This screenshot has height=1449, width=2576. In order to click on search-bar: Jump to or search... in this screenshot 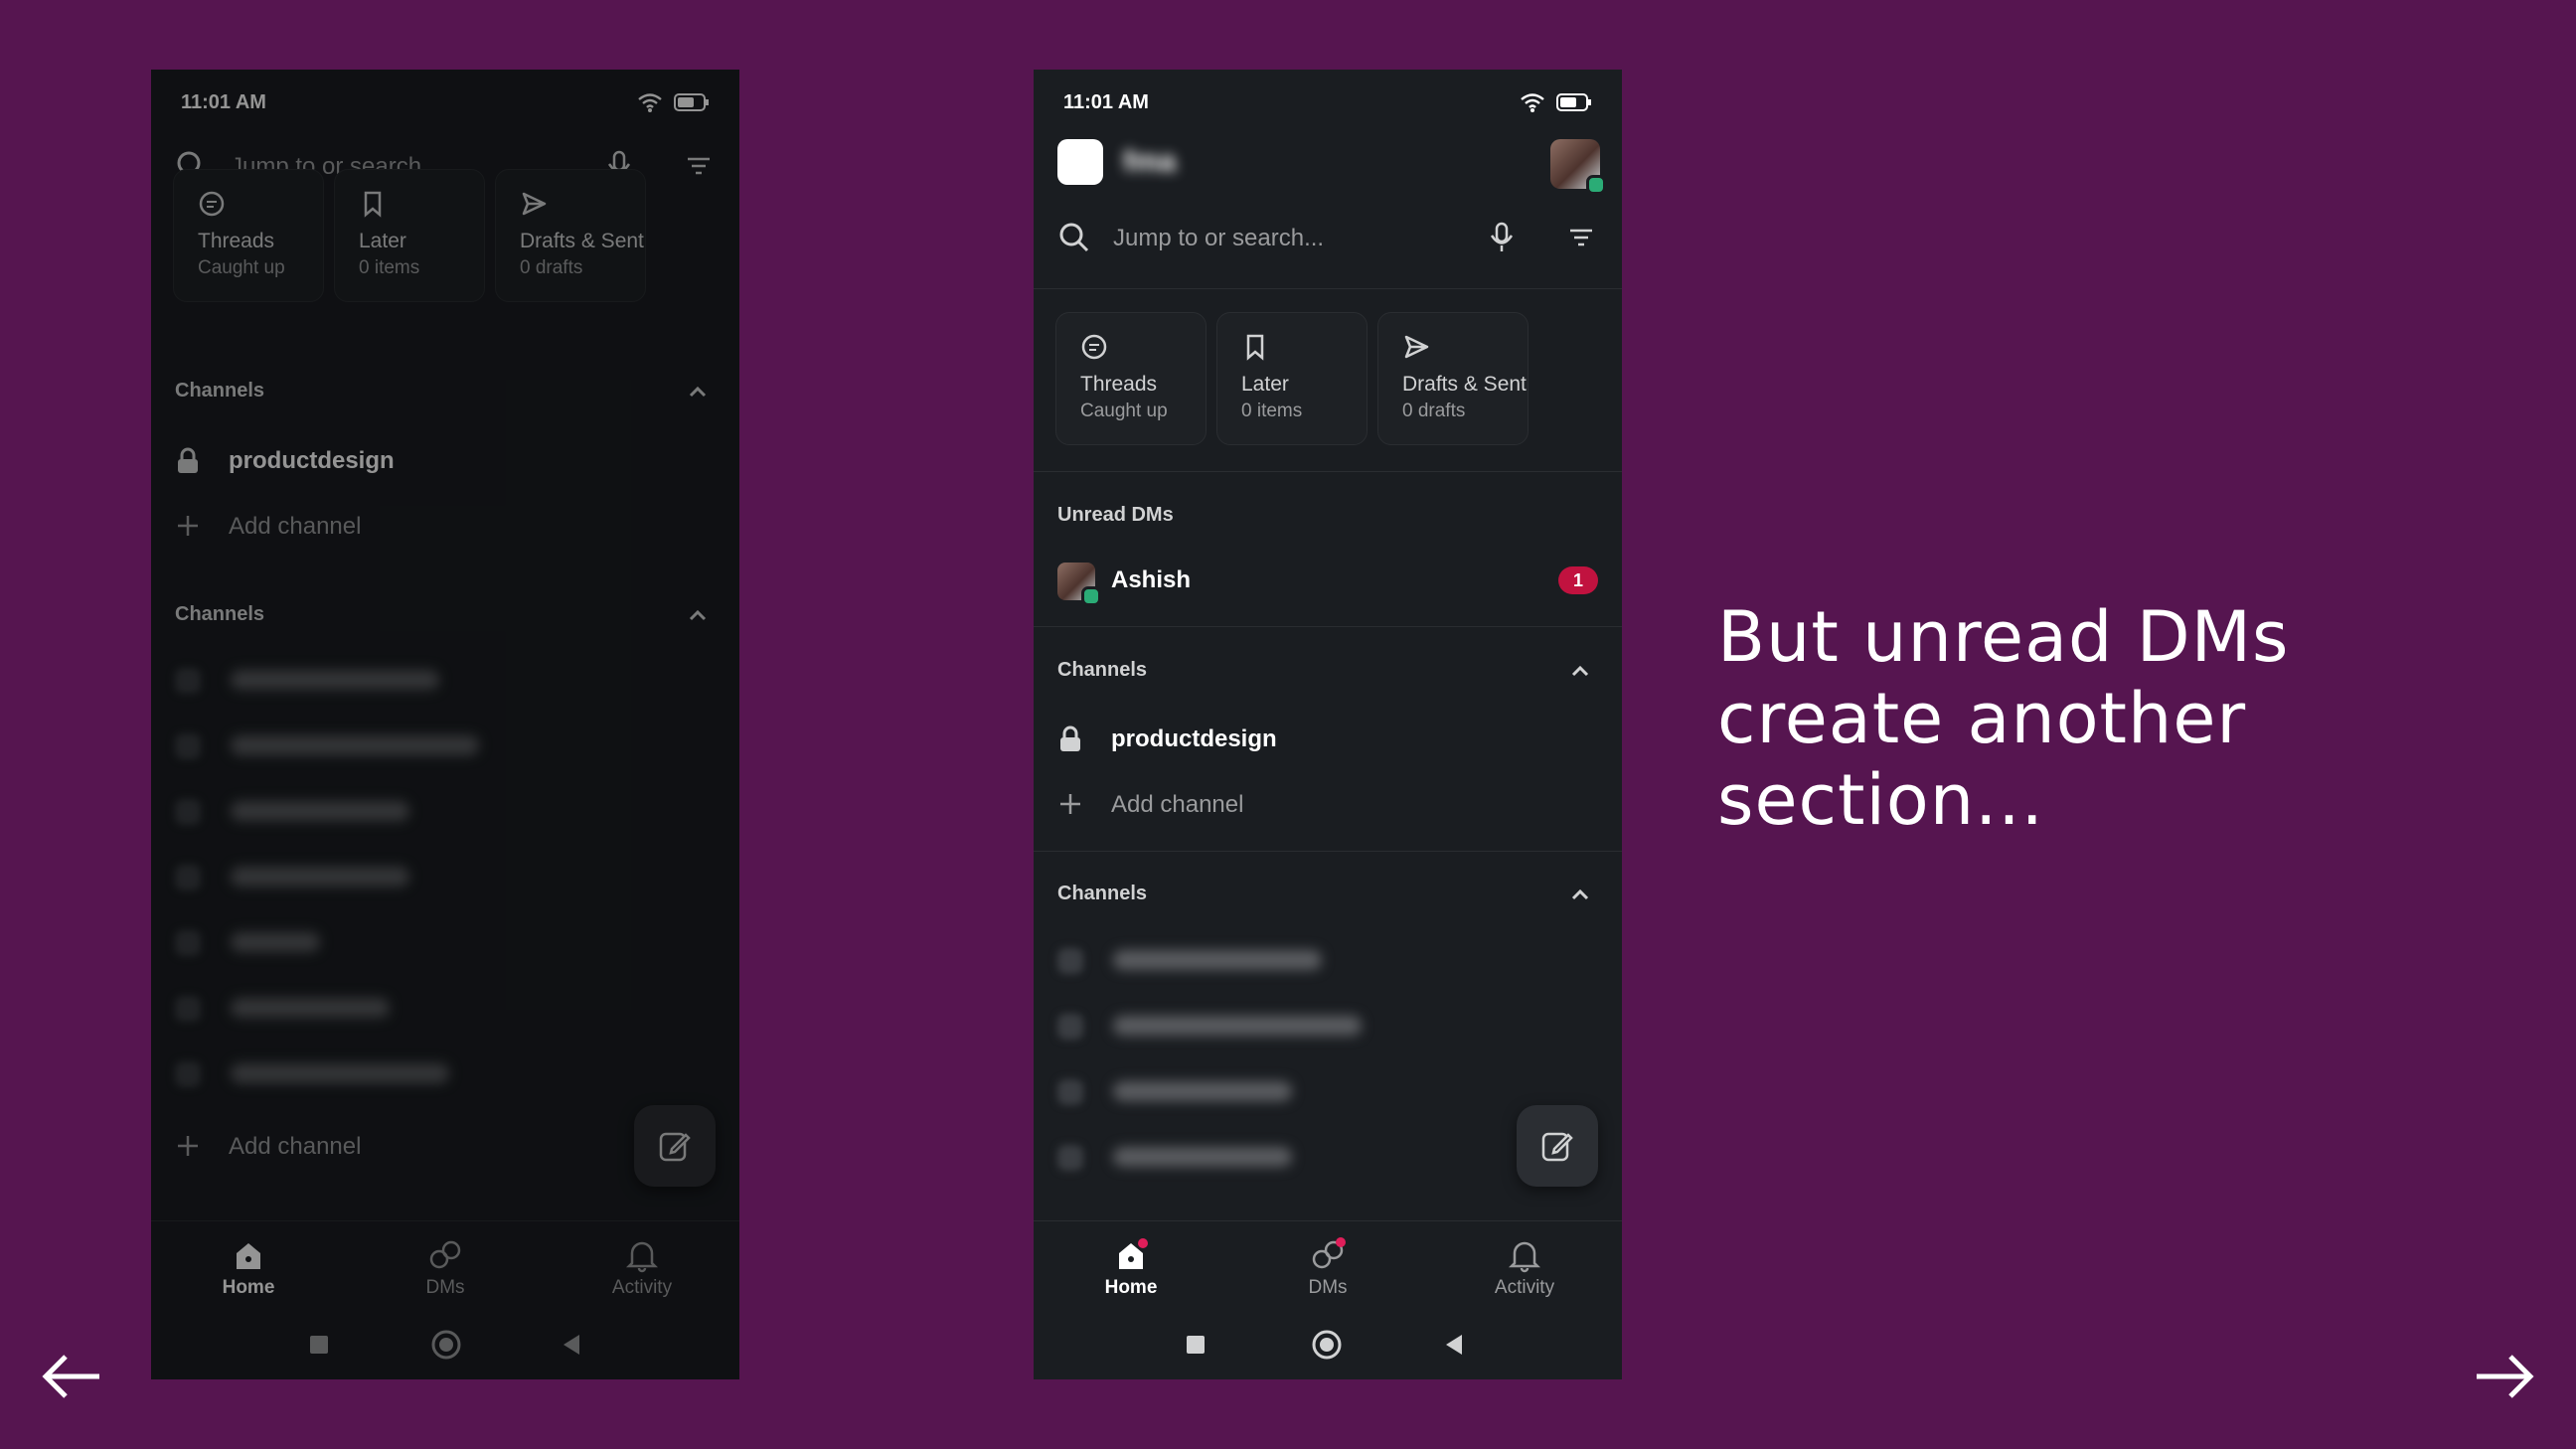, I will do `click(1328, 237)`.